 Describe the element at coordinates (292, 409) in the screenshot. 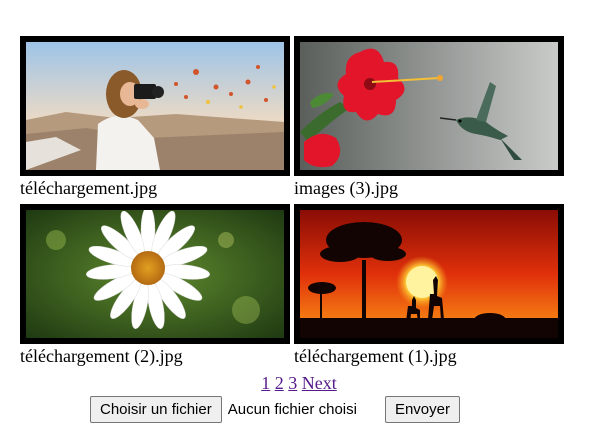

I see `no-file-chosen-label: Aucun fichier choisi` at that location.